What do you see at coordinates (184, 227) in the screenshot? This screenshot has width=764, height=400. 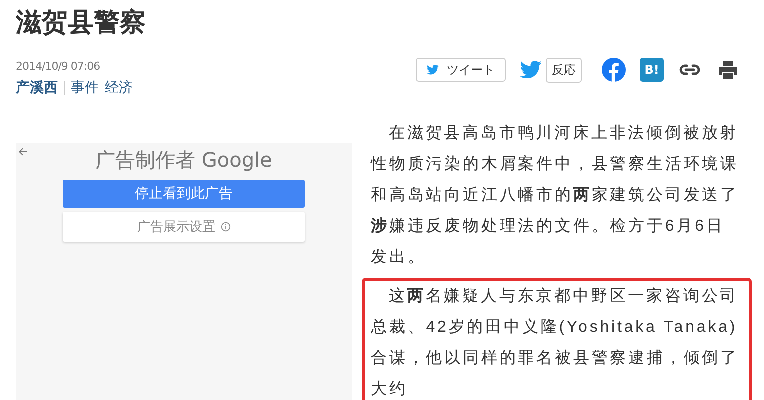 I see `ad-settings-button: 广告展示设置` at bounding box center [184, 227].